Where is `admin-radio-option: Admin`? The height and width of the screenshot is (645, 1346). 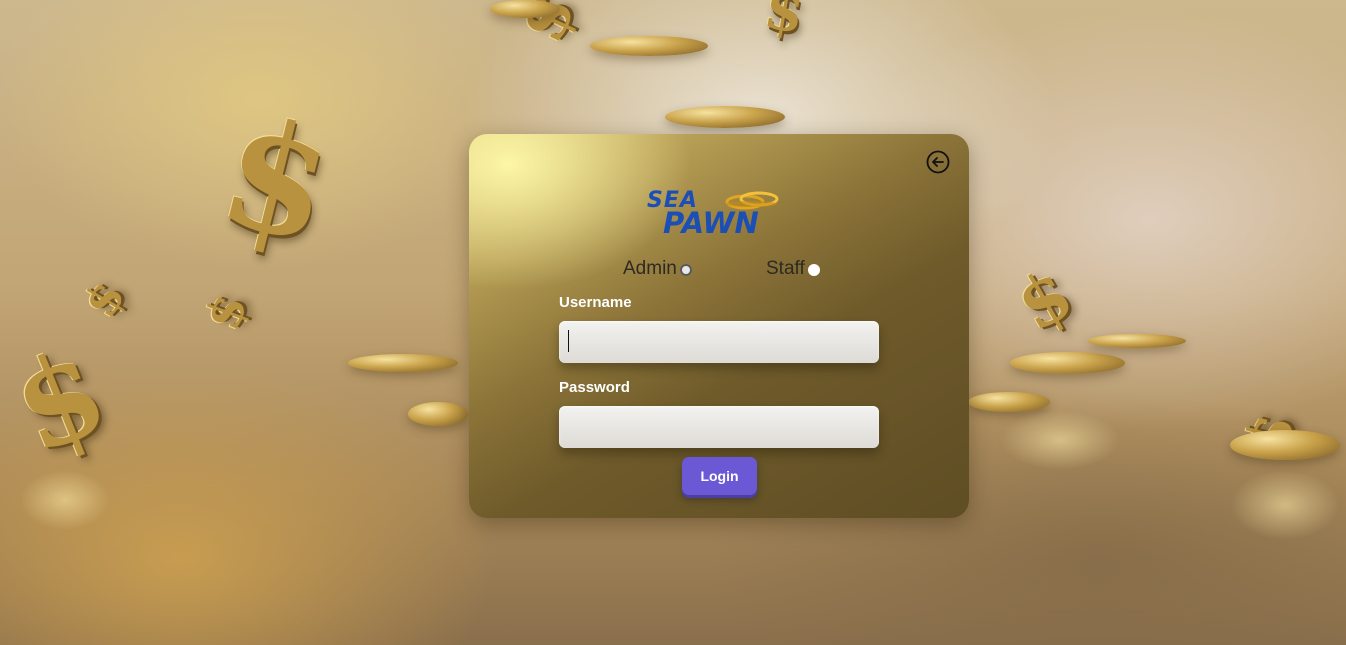 admin-radio-option: Admin is located at coordinates (657, 269).